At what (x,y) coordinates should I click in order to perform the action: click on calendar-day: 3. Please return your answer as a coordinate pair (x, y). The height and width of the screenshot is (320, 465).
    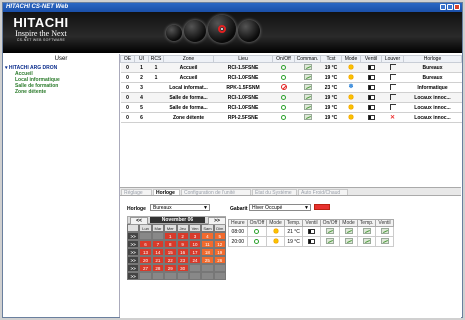
    Looking at the image, I should click on (195, 236).